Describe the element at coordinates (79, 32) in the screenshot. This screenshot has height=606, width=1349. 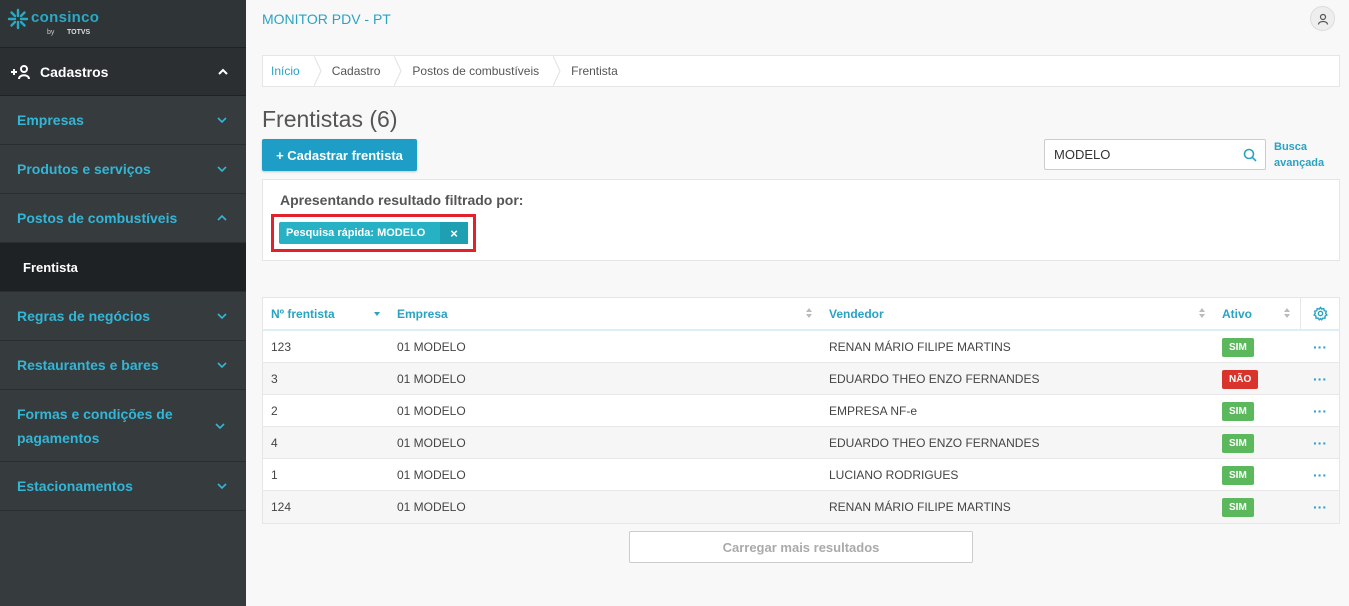
I see `brand-partner: TOTVS` at that location.